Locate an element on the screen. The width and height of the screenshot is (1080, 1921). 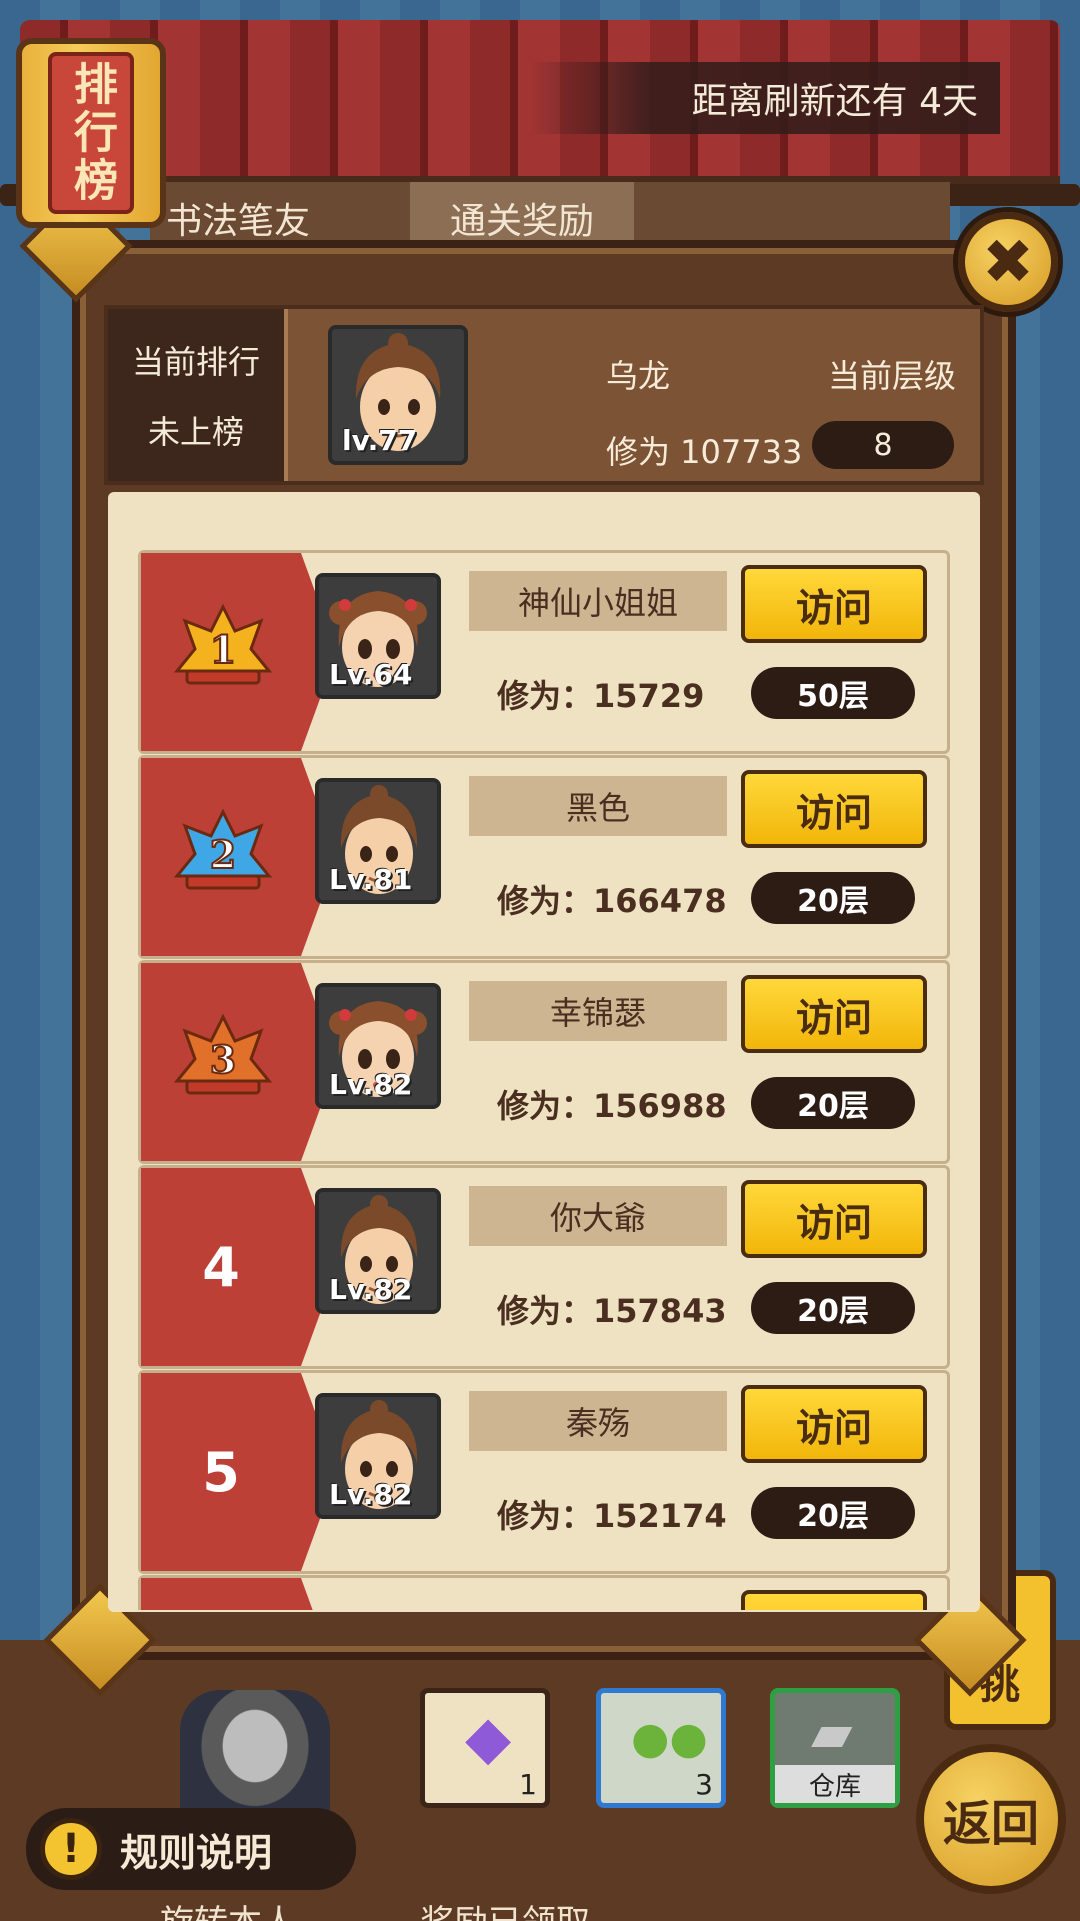
current-rank-label: 当前排行 is located at coordinates (195, 362).